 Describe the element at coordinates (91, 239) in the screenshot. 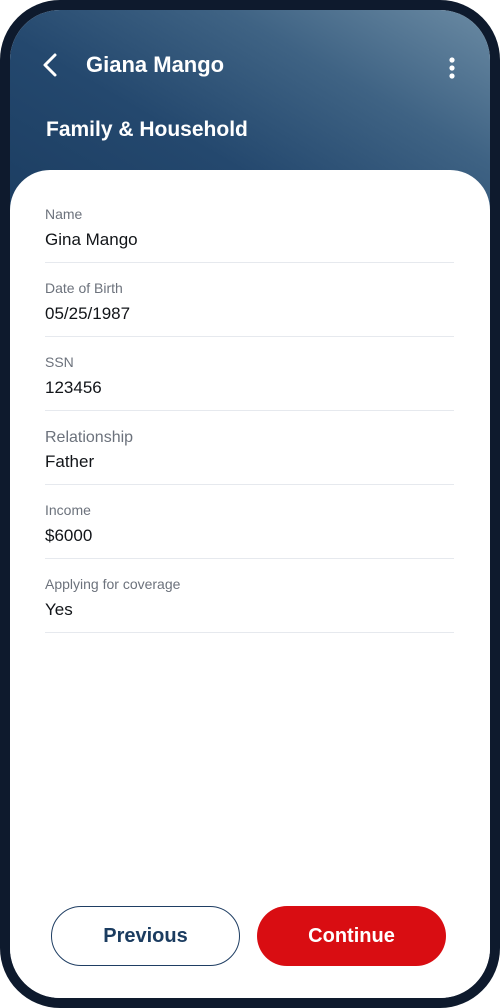

I see `field-value: Gina Mango` at that location.